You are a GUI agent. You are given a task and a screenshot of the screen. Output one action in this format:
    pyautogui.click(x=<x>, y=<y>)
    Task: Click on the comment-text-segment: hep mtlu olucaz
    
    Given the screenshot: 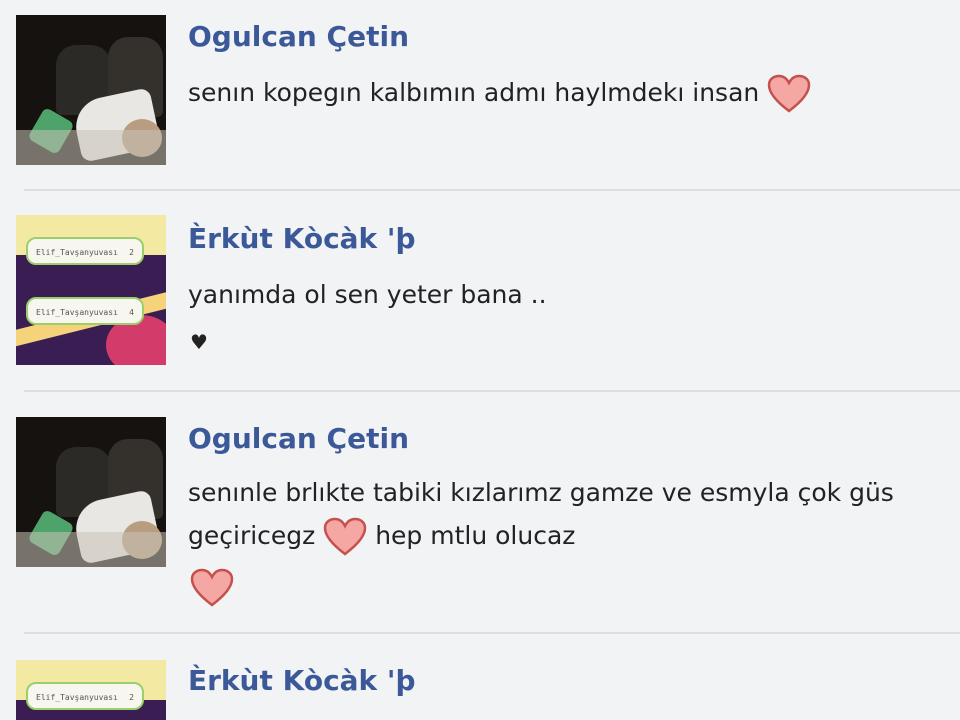 What is the action you would take?
    pyautogui.click(x=475, y=535)
    